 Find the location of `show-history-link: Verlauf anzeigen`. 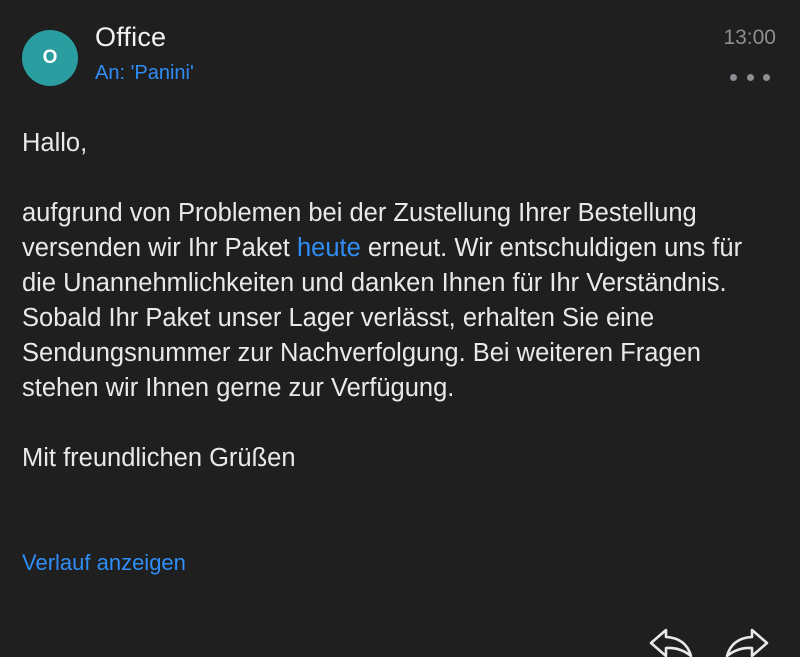

show-history-link: Verlauf anzeigen is located at coordinates (104, 563).